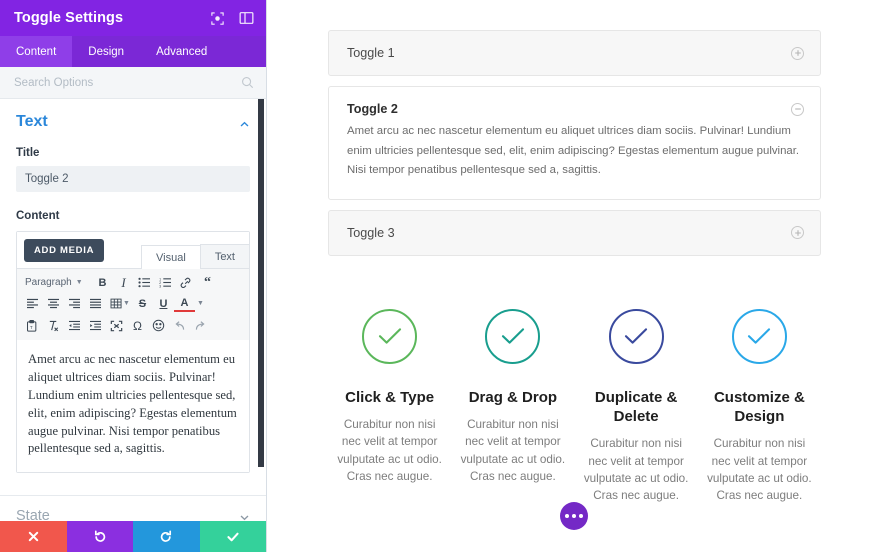  I want to click on editor-mode-tabs: Visual Text, so click(195, 256).